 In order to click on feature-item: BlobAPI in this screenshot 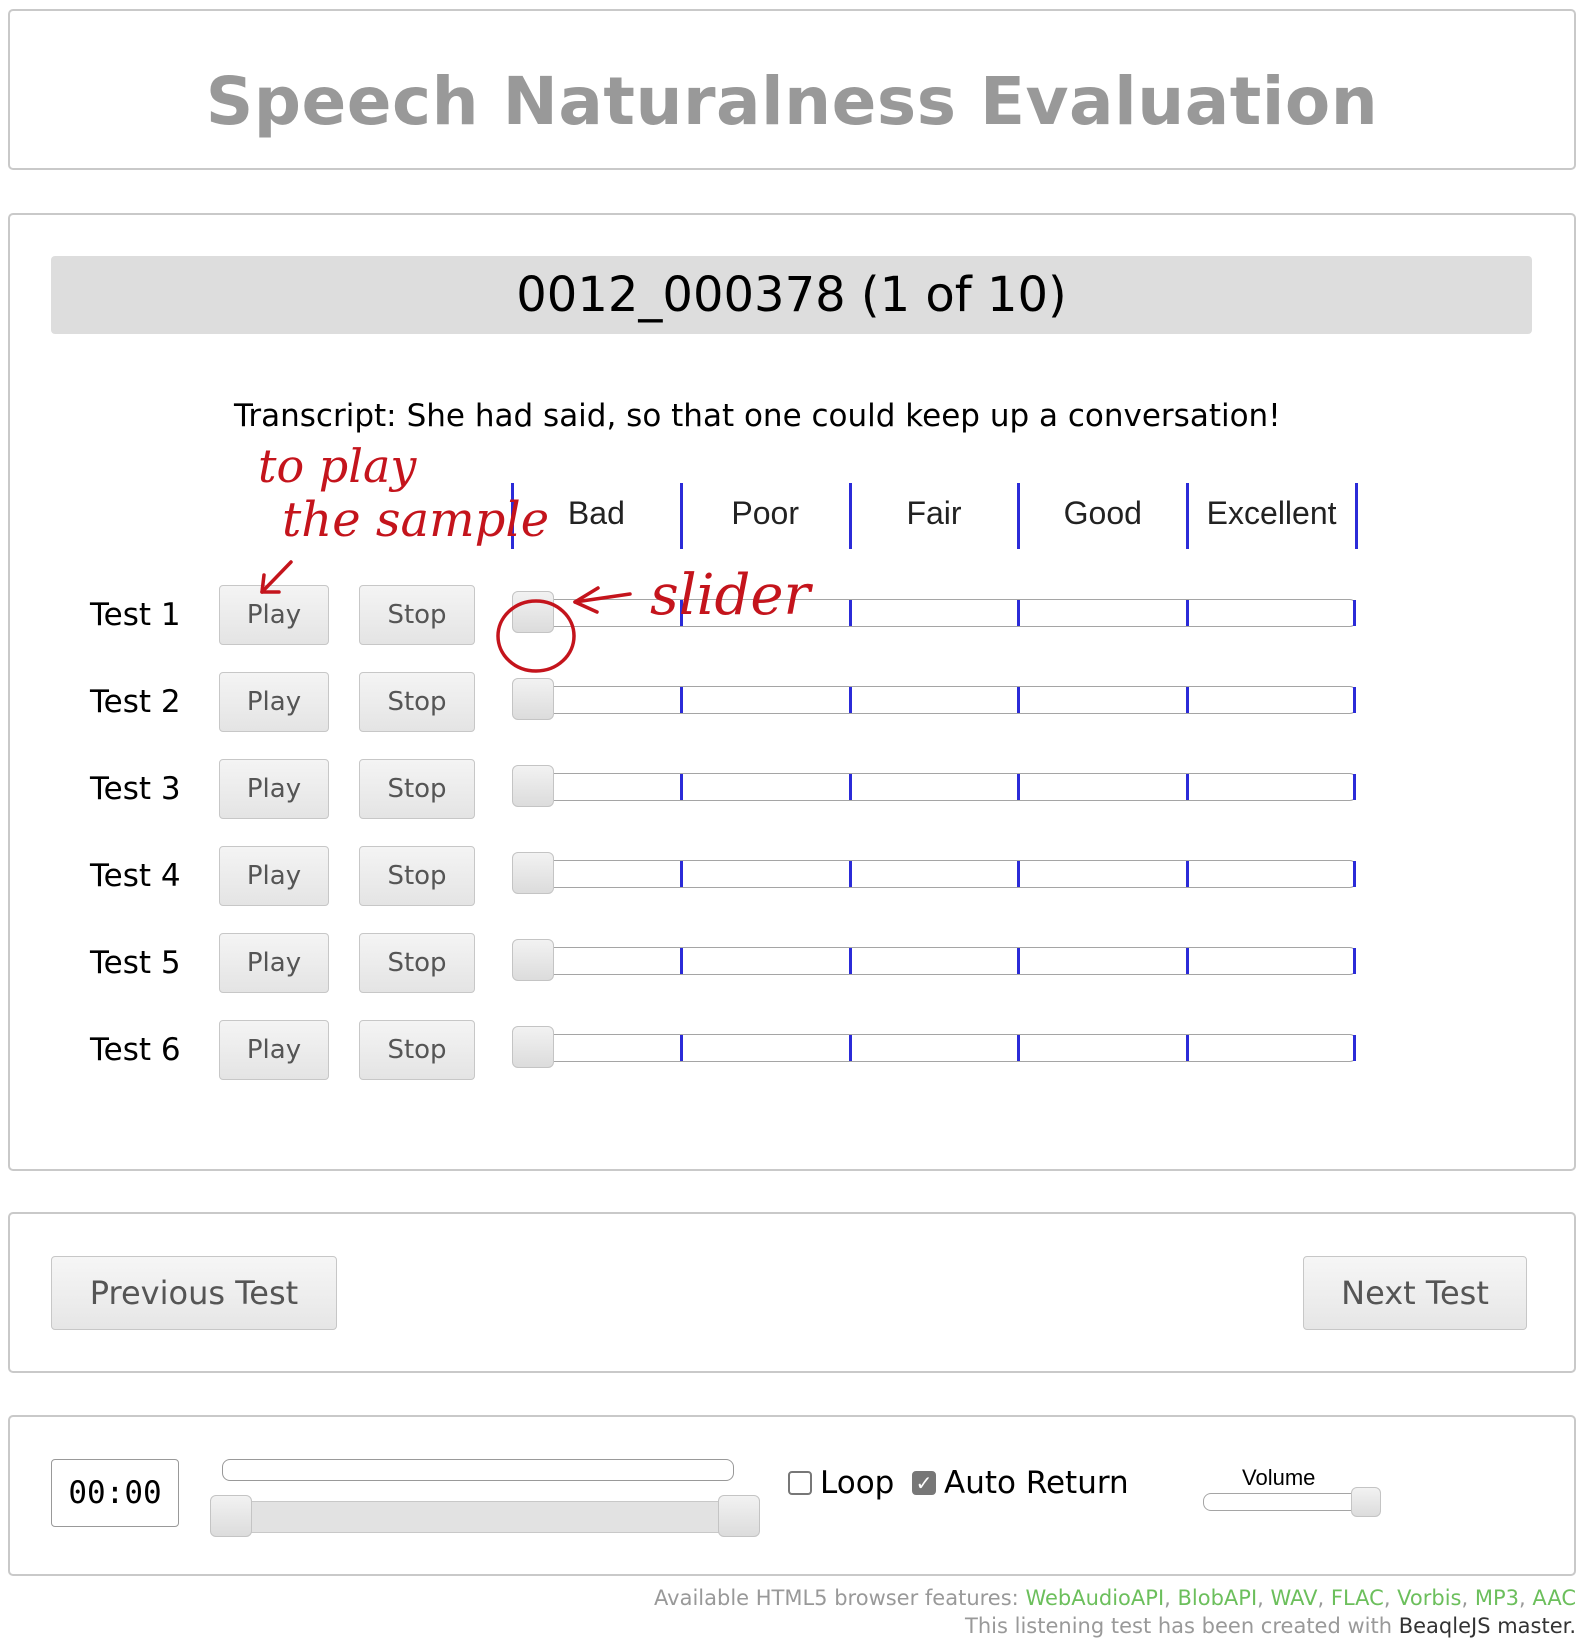, I will do `click(1217, 1598)`.